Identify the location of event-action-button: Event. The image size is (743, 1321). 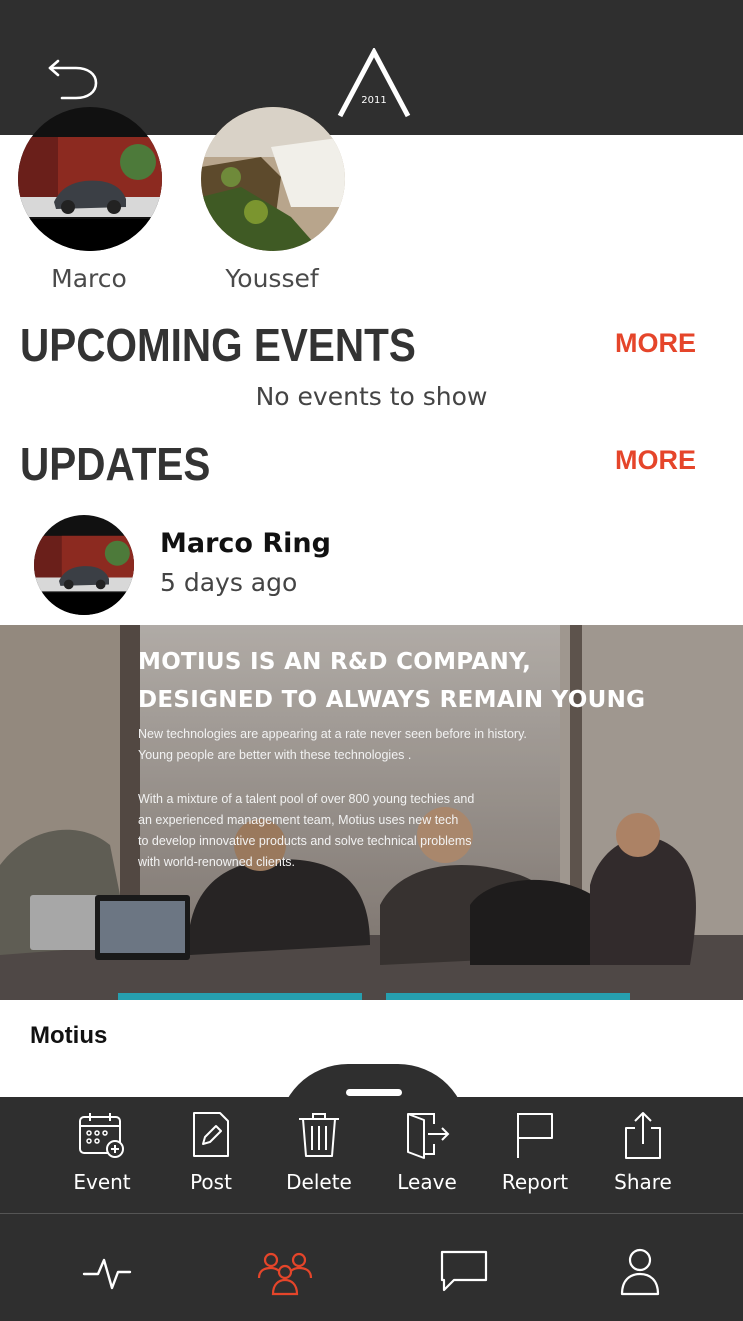
(102, 1152).